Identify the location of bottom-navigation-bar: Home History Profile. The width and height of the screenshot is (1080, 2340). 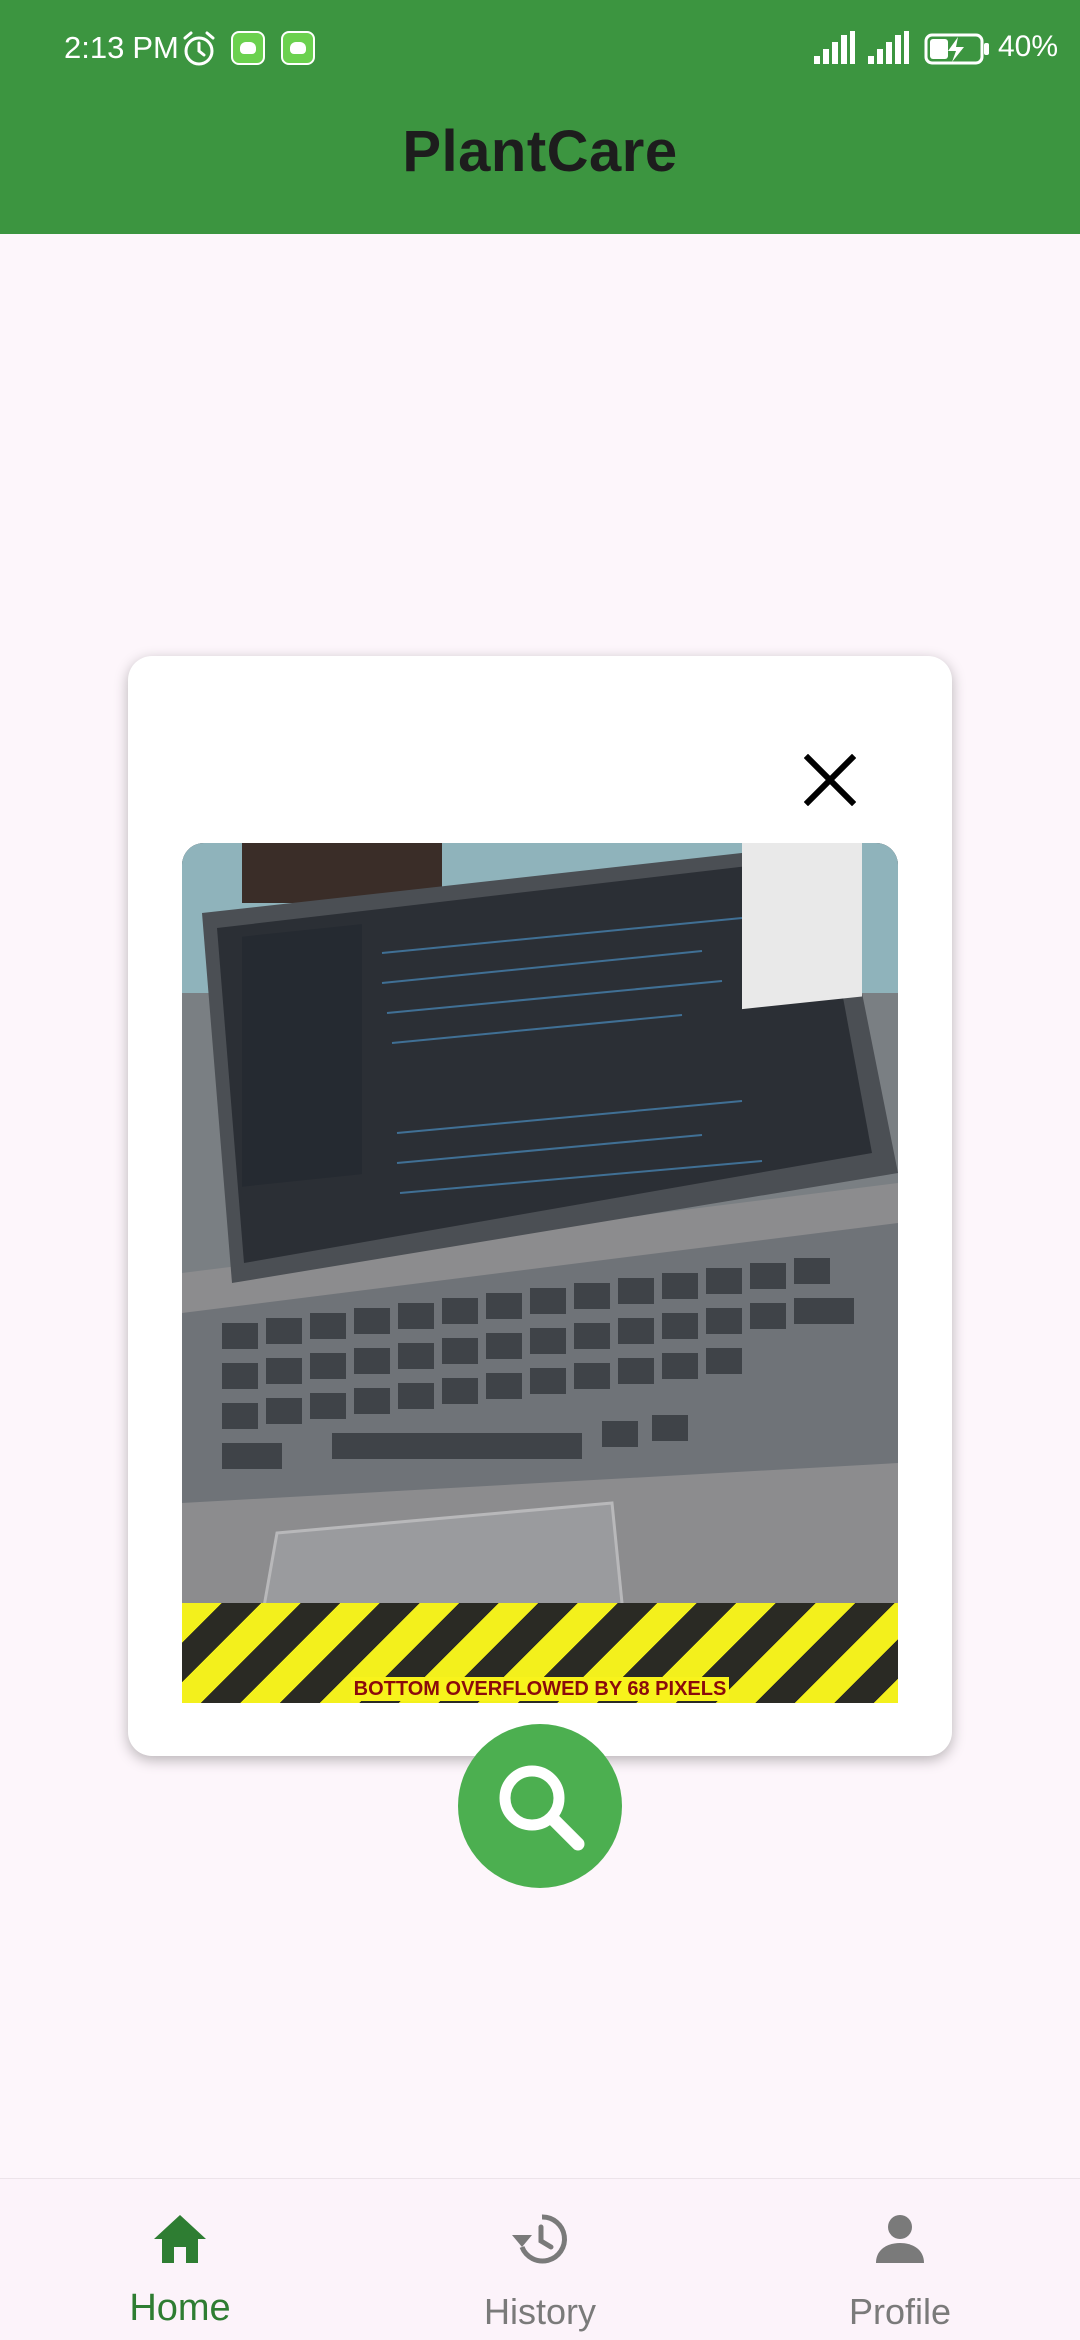
(540, 2259).